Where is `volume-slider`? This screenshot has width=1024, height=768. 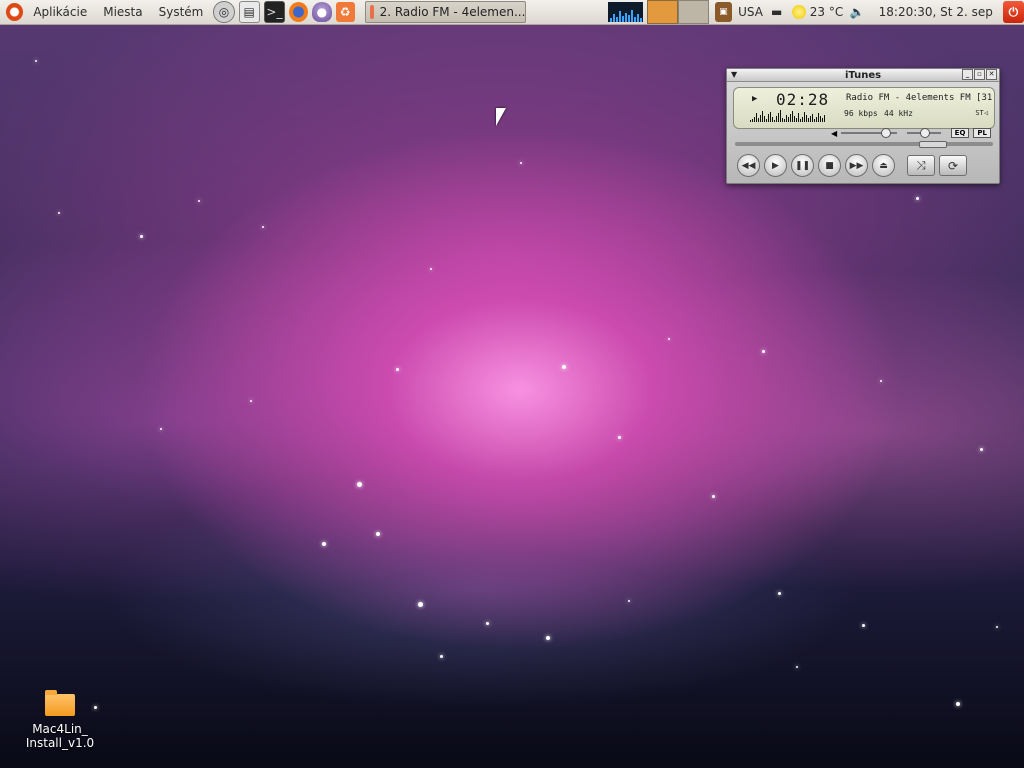 volume-slider is located at coordinates (869, 133).